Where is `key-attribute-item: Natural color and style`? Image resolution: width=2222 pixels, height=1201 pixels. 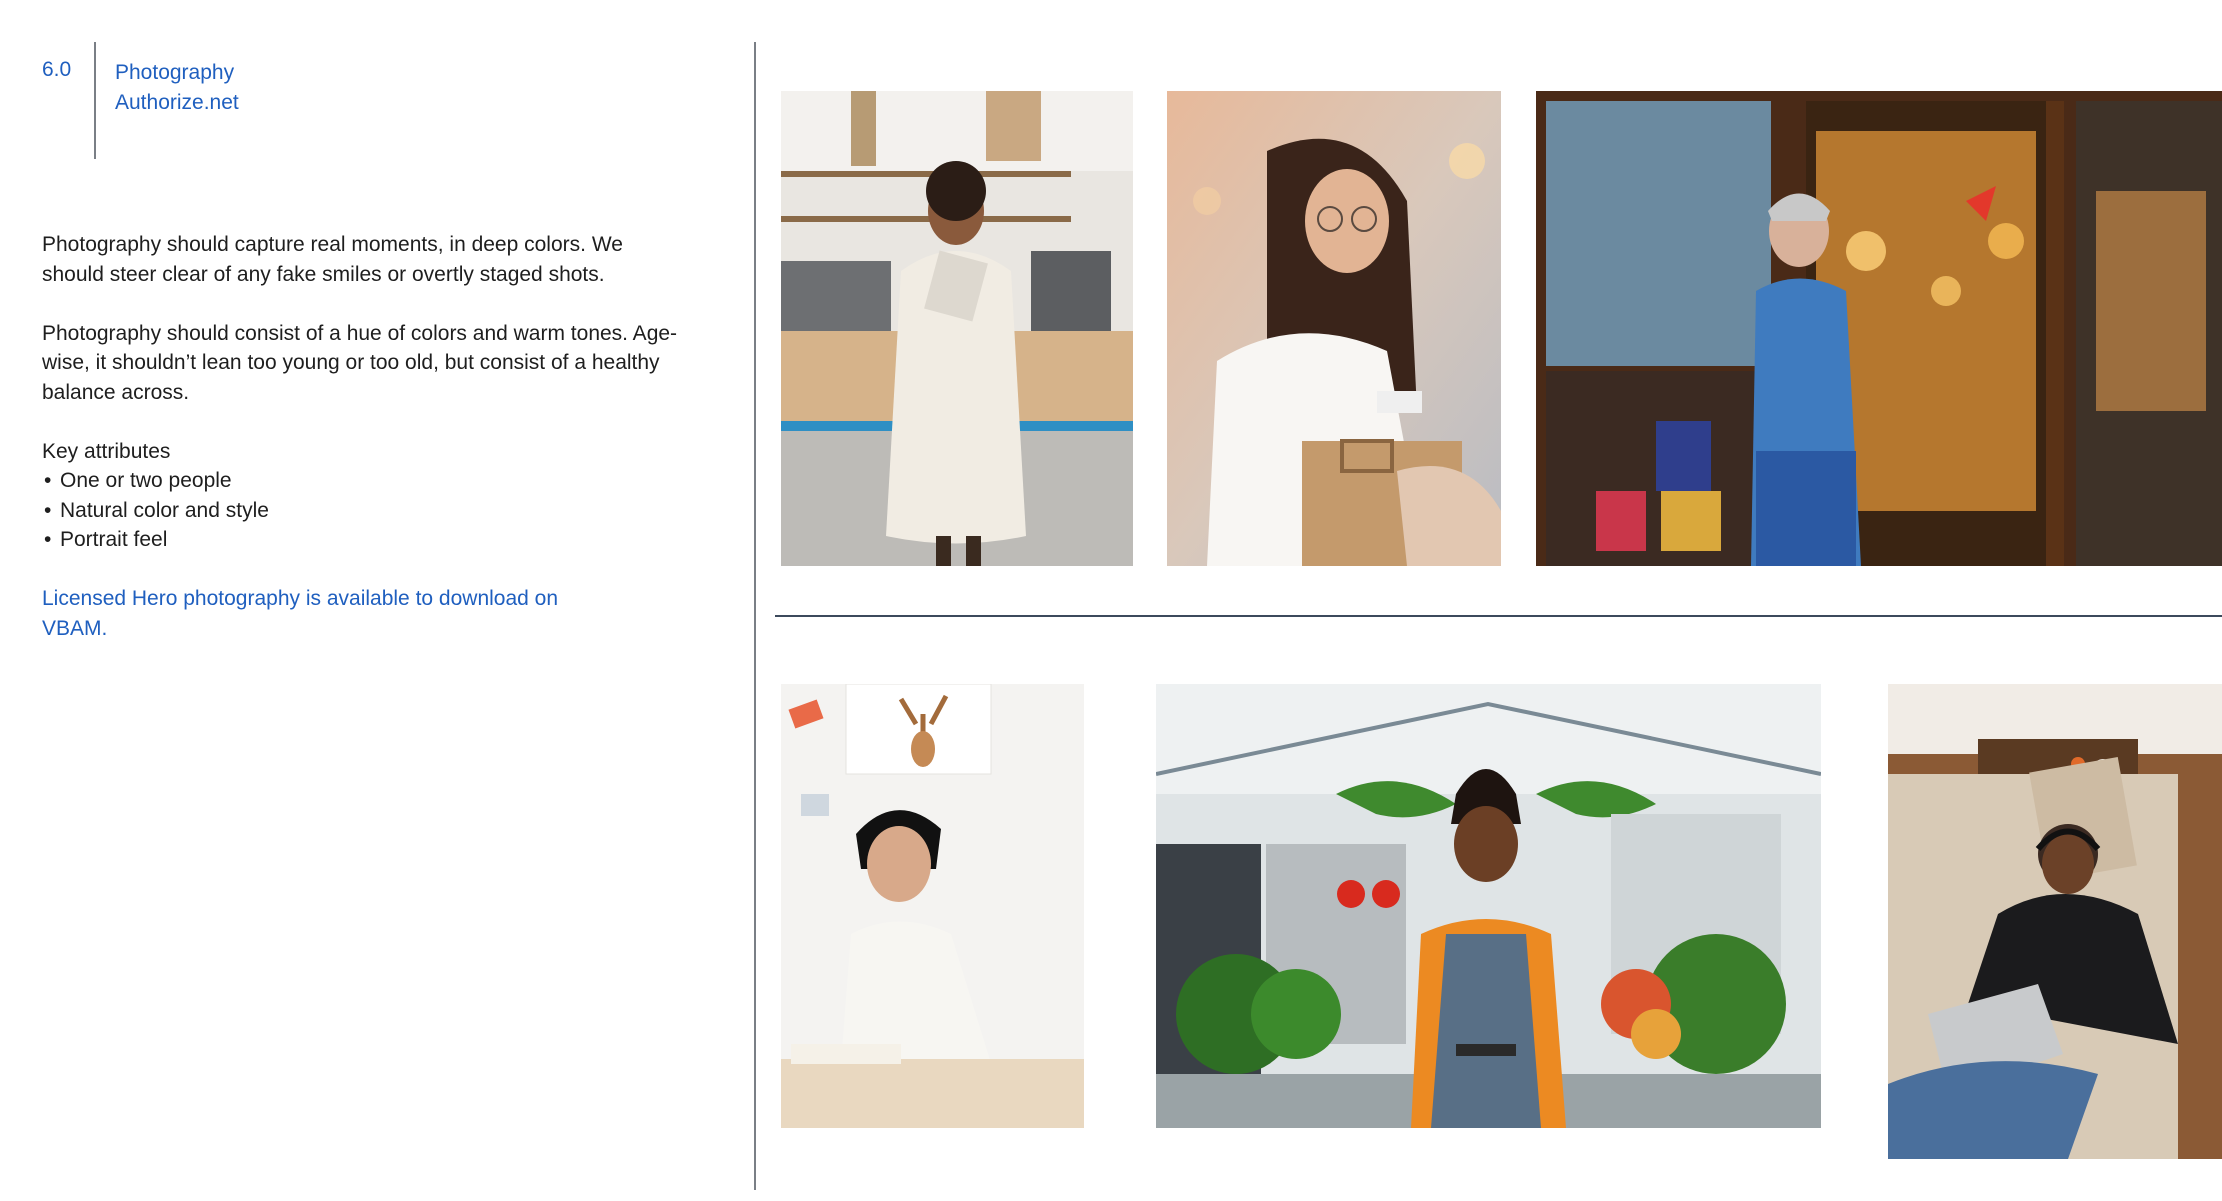
key-attribute-item: Natural color and style is located at coordinates (362, 511).